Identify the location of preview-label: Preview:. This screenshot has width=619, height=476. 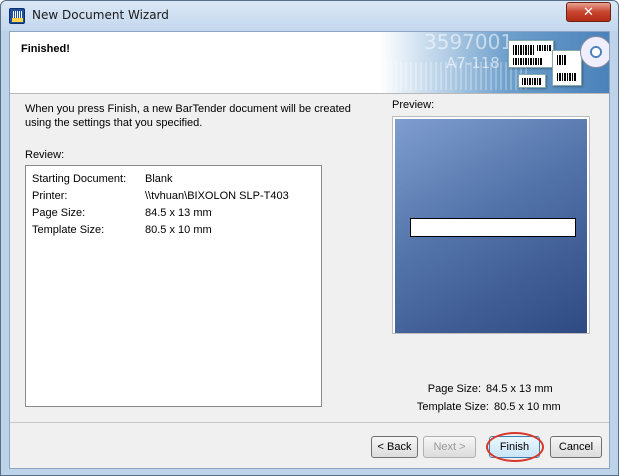
(413, 105).